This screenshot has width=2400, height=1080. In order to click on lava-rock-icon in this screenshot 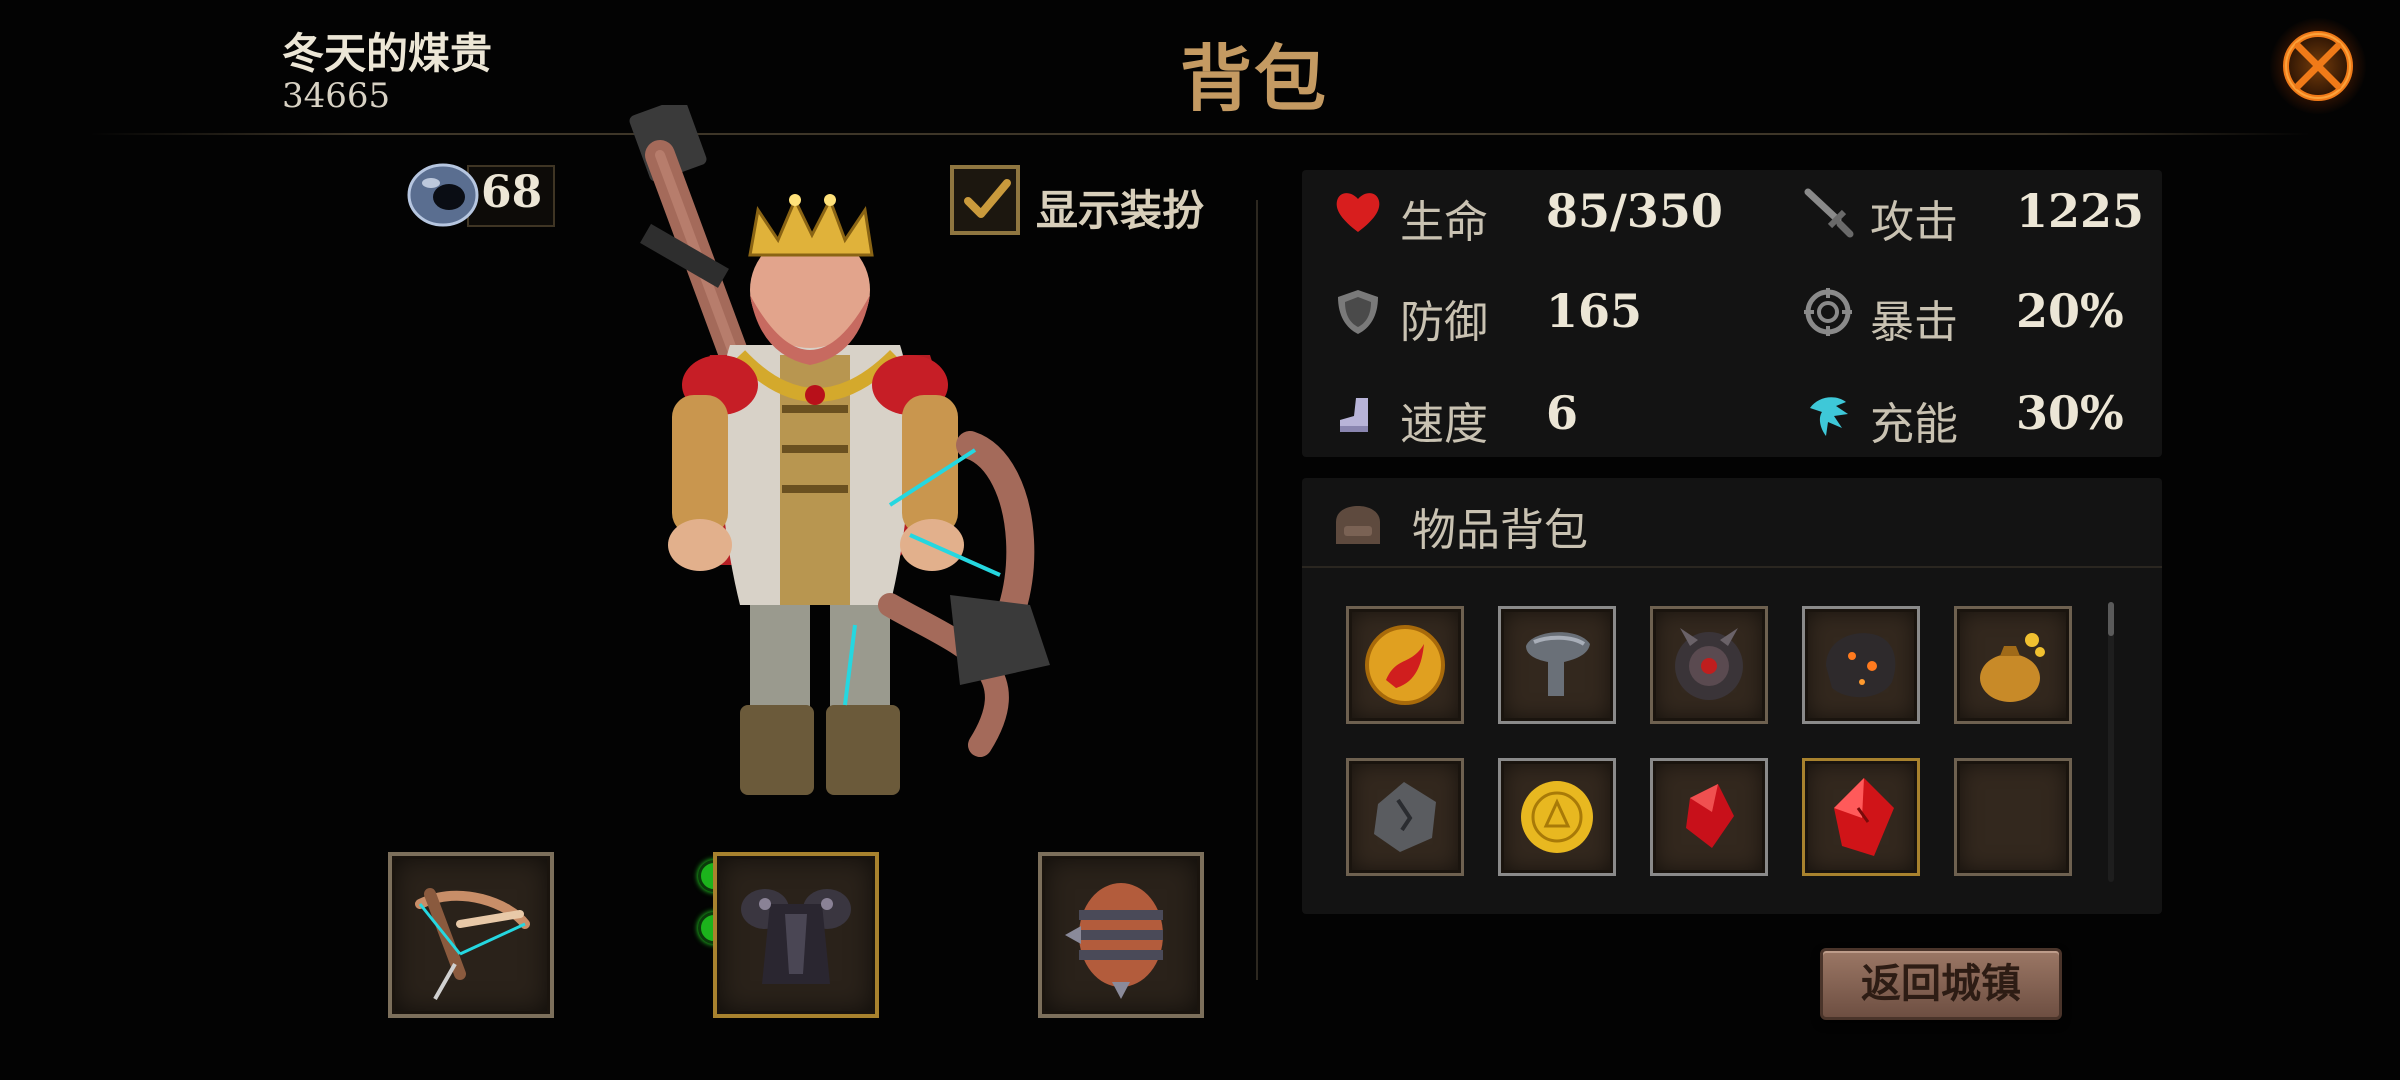, I will do `click(1861, 665)`.